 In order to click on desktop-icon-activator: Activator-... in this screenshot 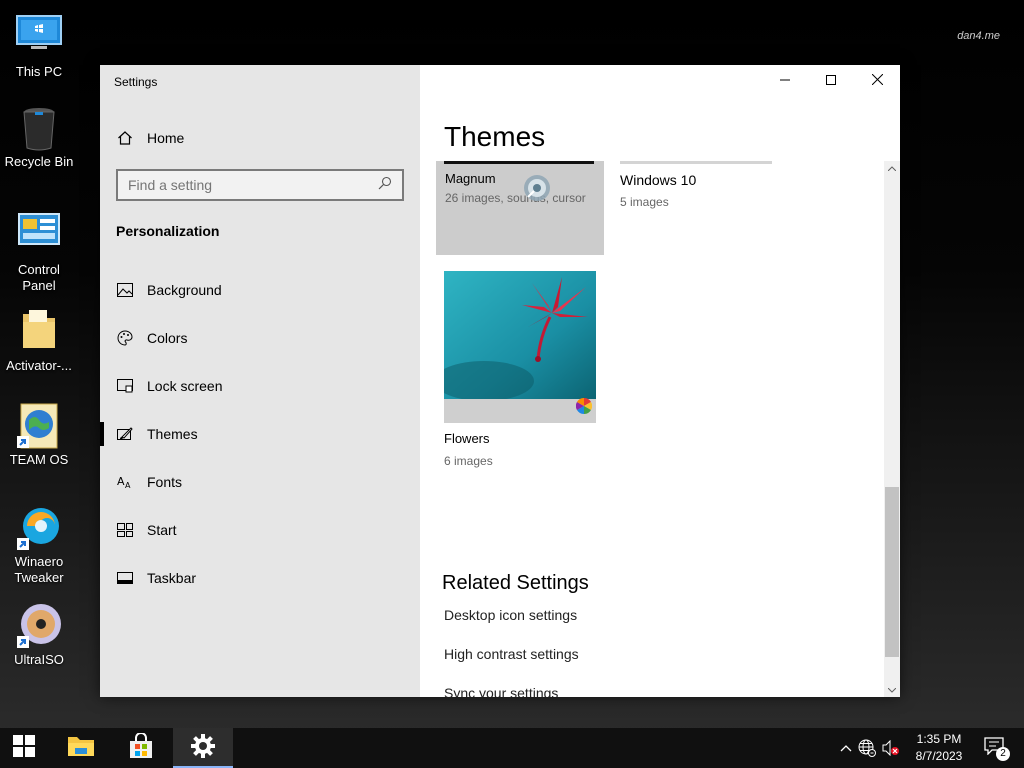, I will do `click(39, 341)`.